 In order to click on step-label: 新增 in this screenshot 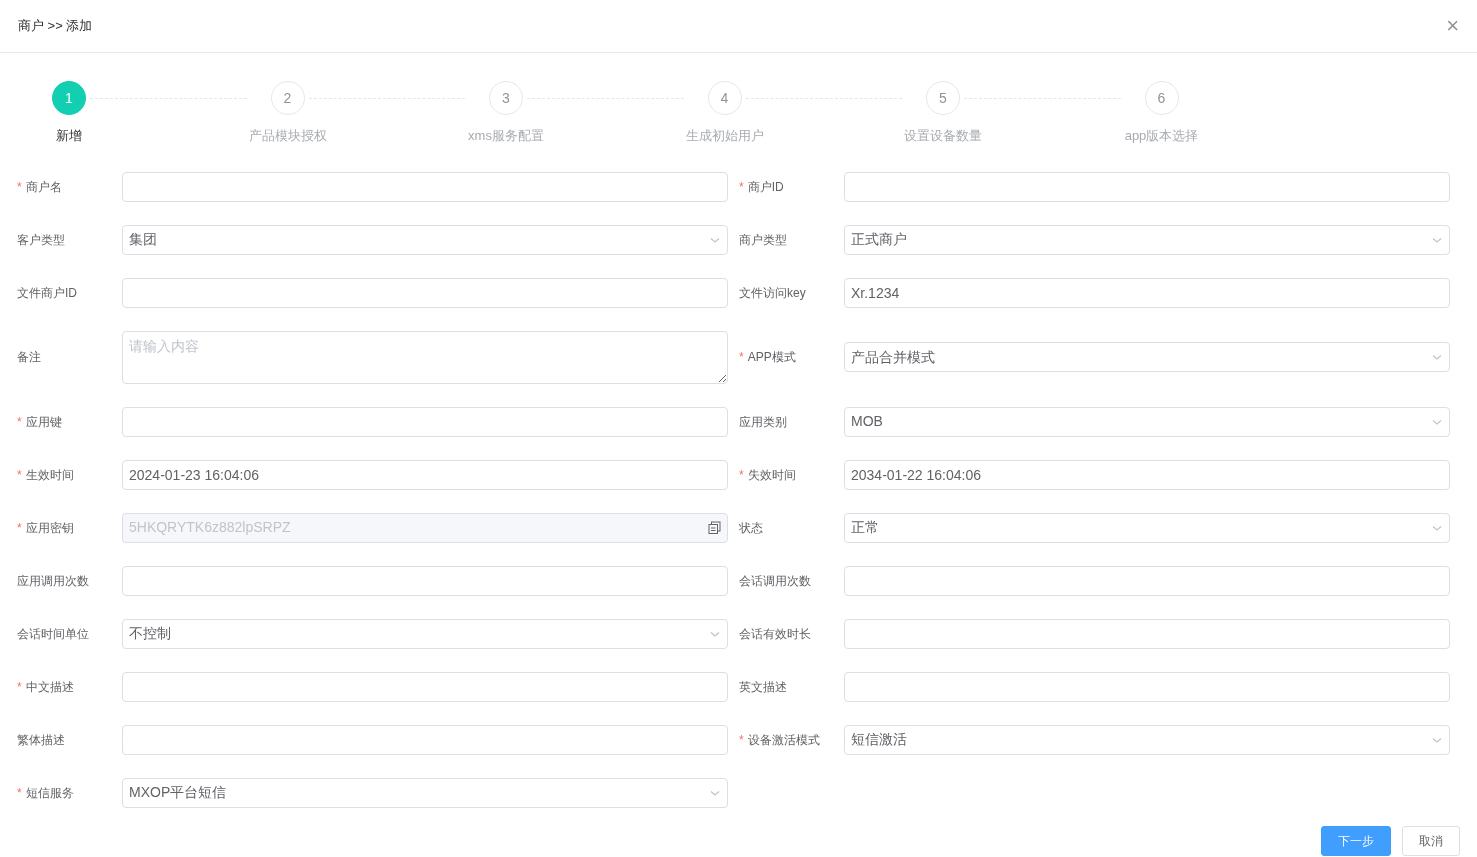, I will do `click(69, 136)`.